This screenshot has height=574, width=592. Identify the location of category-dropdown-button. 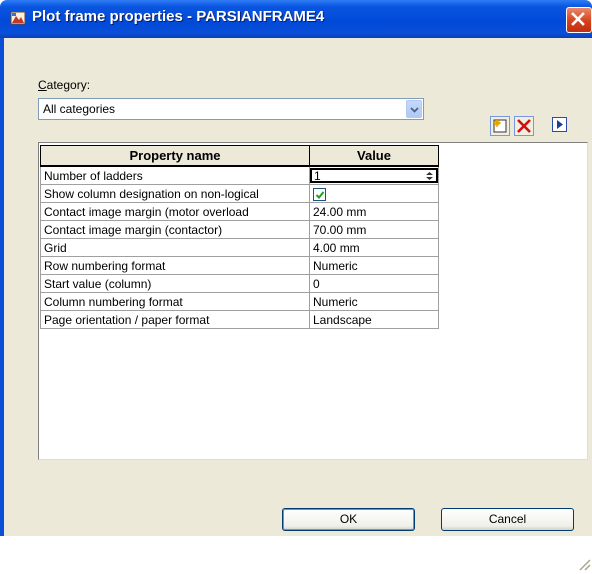
(414, 109).